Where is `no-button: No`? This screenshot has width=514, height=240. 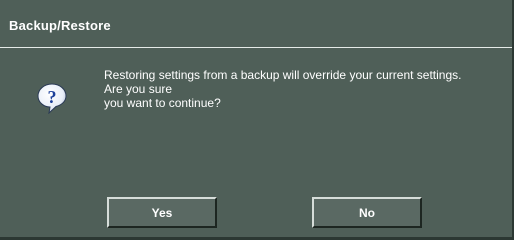
no-button: No is located at coordinates (367, 212).